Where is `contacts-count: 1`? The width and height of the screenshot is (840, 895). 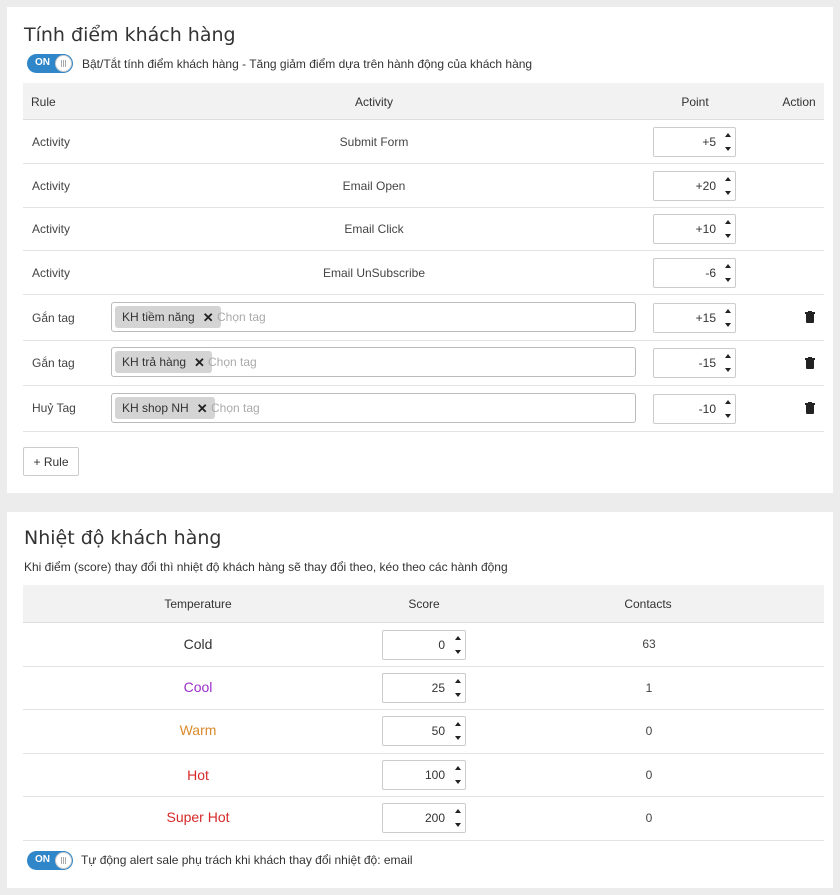 contacts-count: 1 is located at coordinates (649, 688).